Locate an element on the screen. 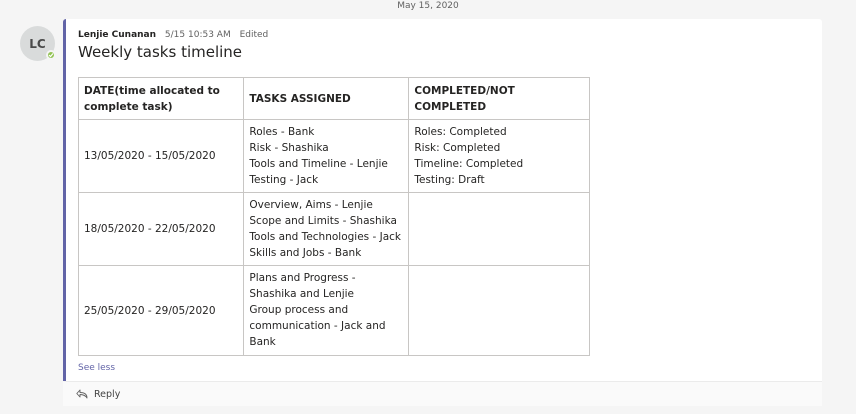 This screenshot has width=856, height=414. status-item: Roles: Completed is located at coordinates (460, 132).